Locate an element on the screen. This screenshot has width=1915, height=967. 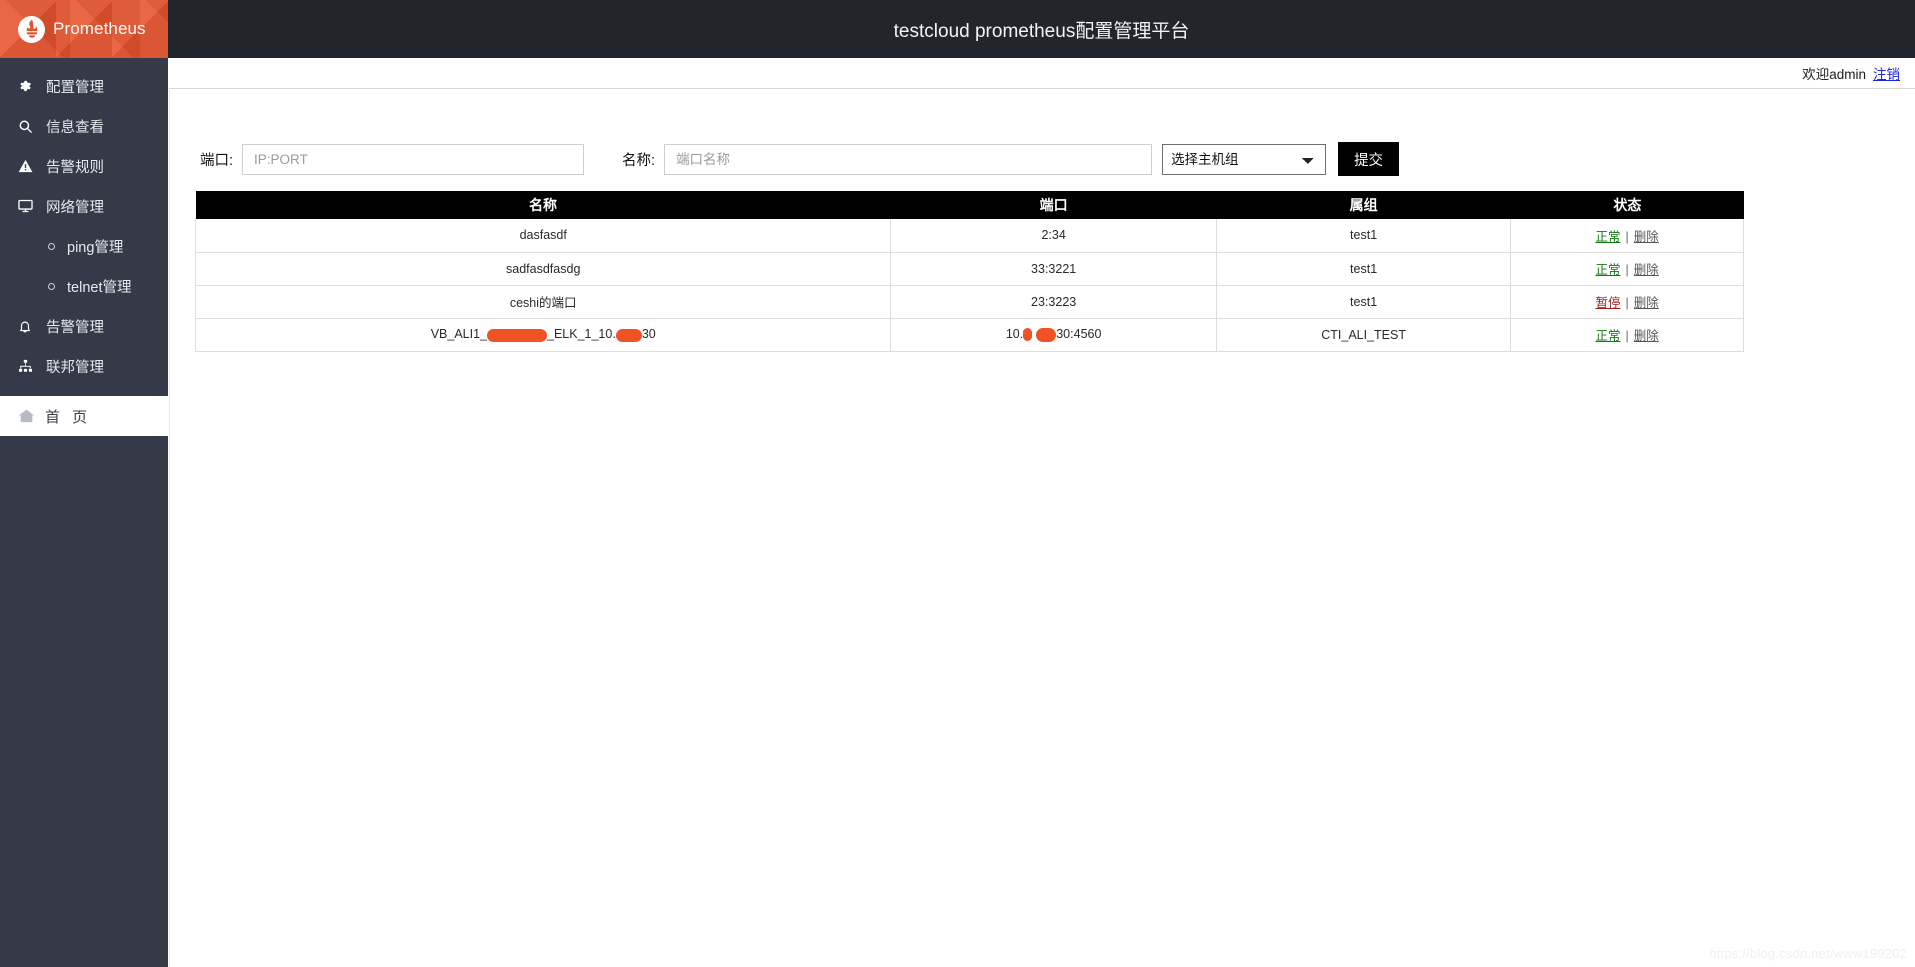
watermark: https://blog.csdn.net/www199202 is located at coordinates (1808, 953).